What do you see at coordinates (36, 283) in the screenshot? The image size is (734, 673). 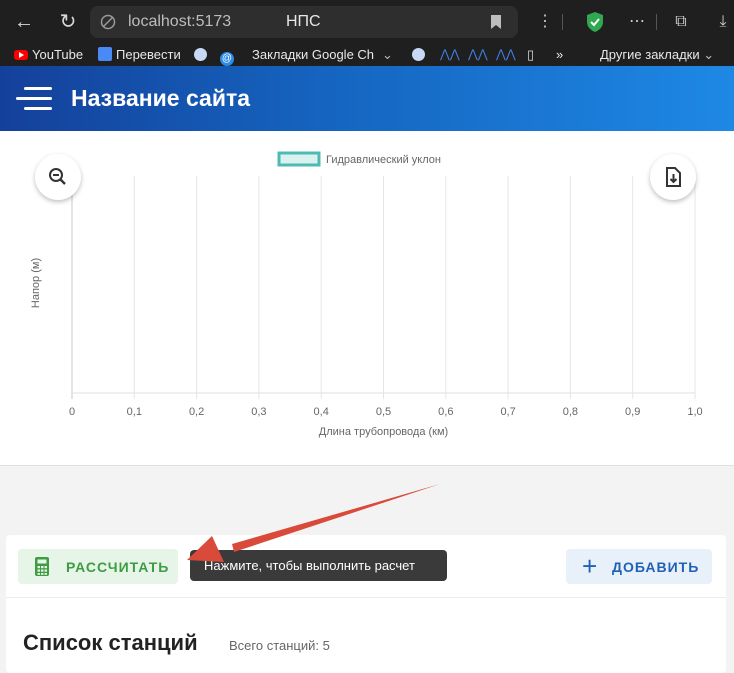 I see `y-axis-label: Напор (м)` at bounding box center [36, 283].